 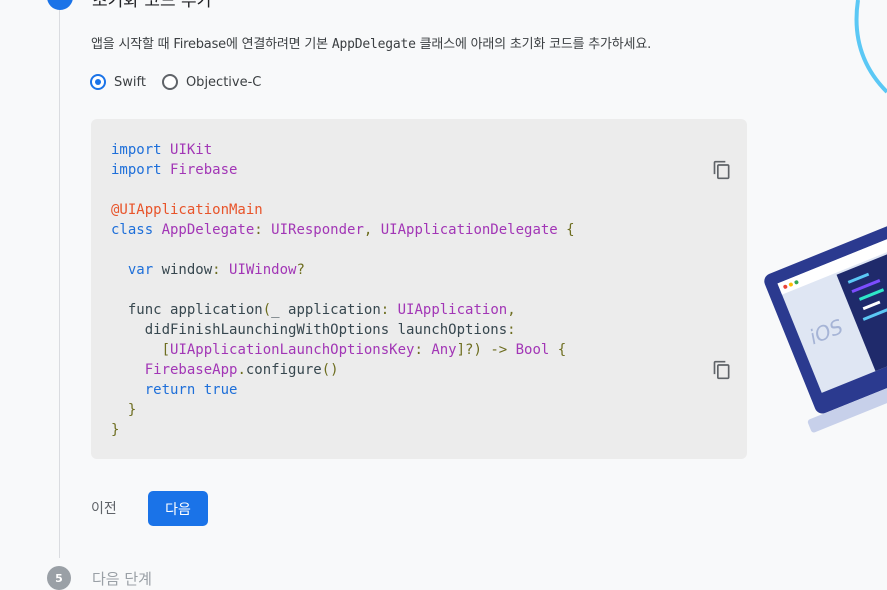 I want to click on step-5-indicator: 5, so click(x=59, y=578).